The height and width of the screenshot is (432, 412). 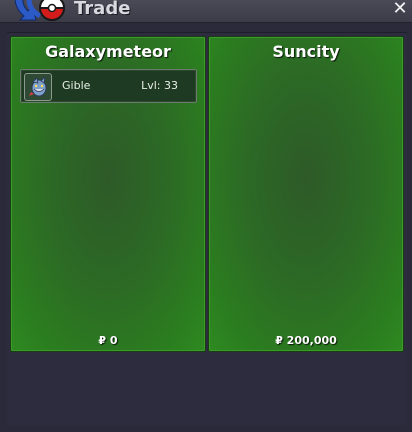 What do you see at coordinates (102, 9) in the screenshot?
I see `window-title: Trade` at bounding box center [102, 9].